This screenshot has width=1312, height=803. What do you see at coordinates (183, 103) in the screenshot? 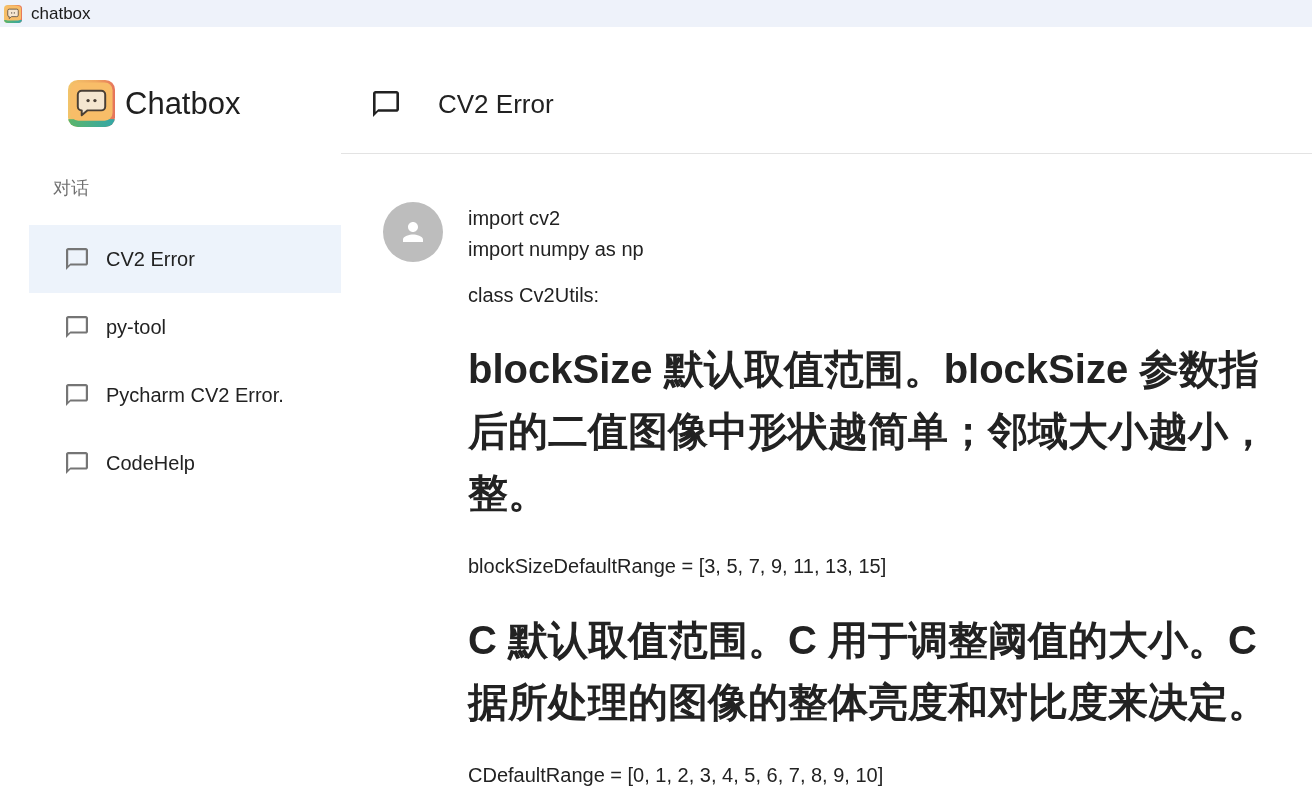
I see `app-name: Chatbox` at bounding box center [183, 103].